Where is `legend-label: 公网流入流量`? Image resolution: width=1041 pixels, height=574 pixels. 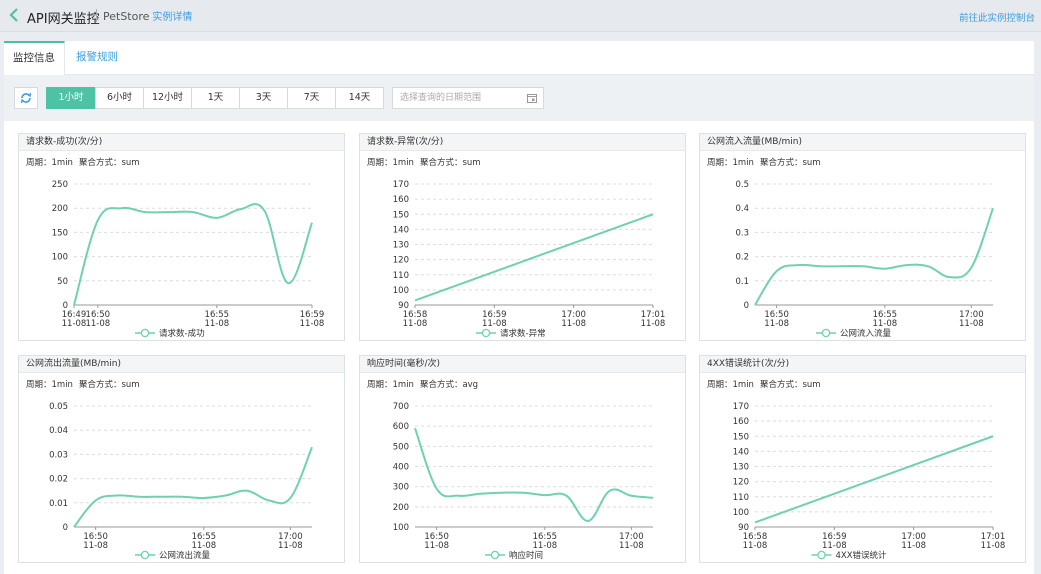 legend-label: 公网流入流量 is located at coordinates (866, 333).